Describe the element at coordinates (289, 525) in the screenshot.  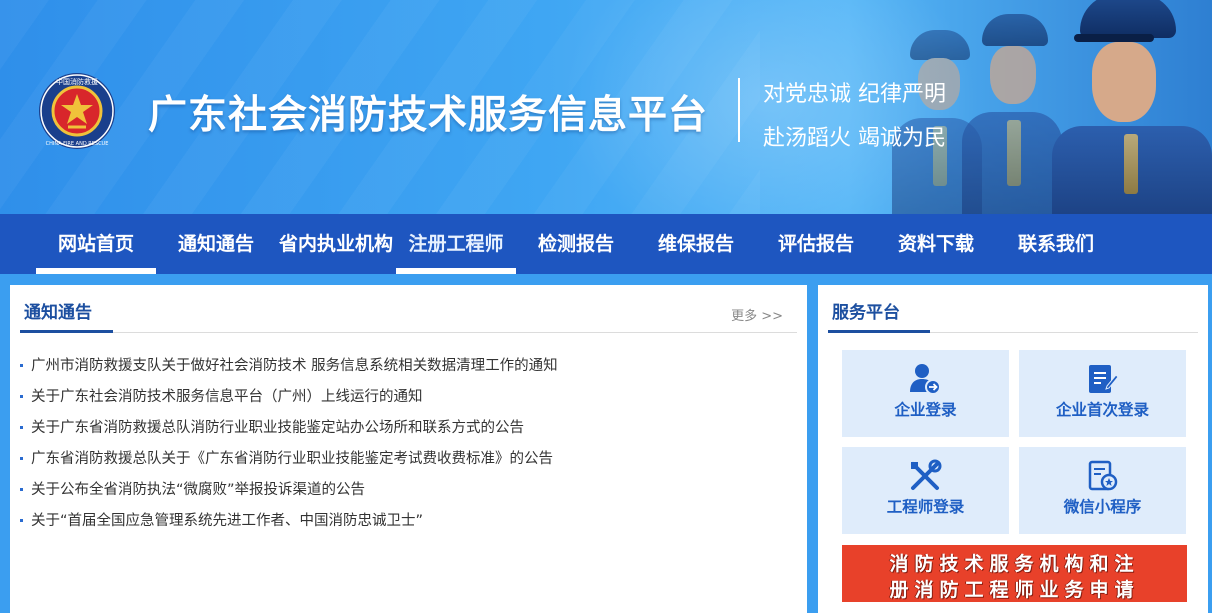
I see `notice-item: 关于“首届全国应急管理系统先进工作者、中国消防忠诚卫士”` at that location.